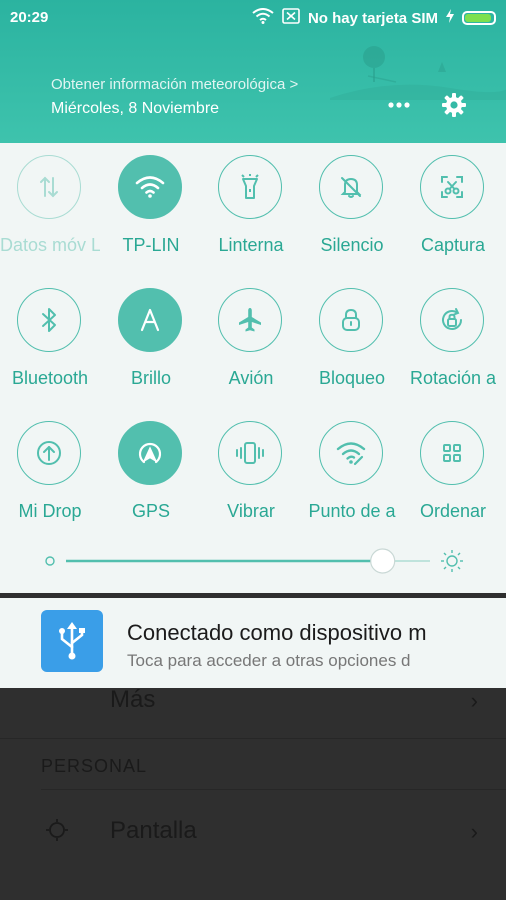  I want to click on usb-icon, so click(72, 641).